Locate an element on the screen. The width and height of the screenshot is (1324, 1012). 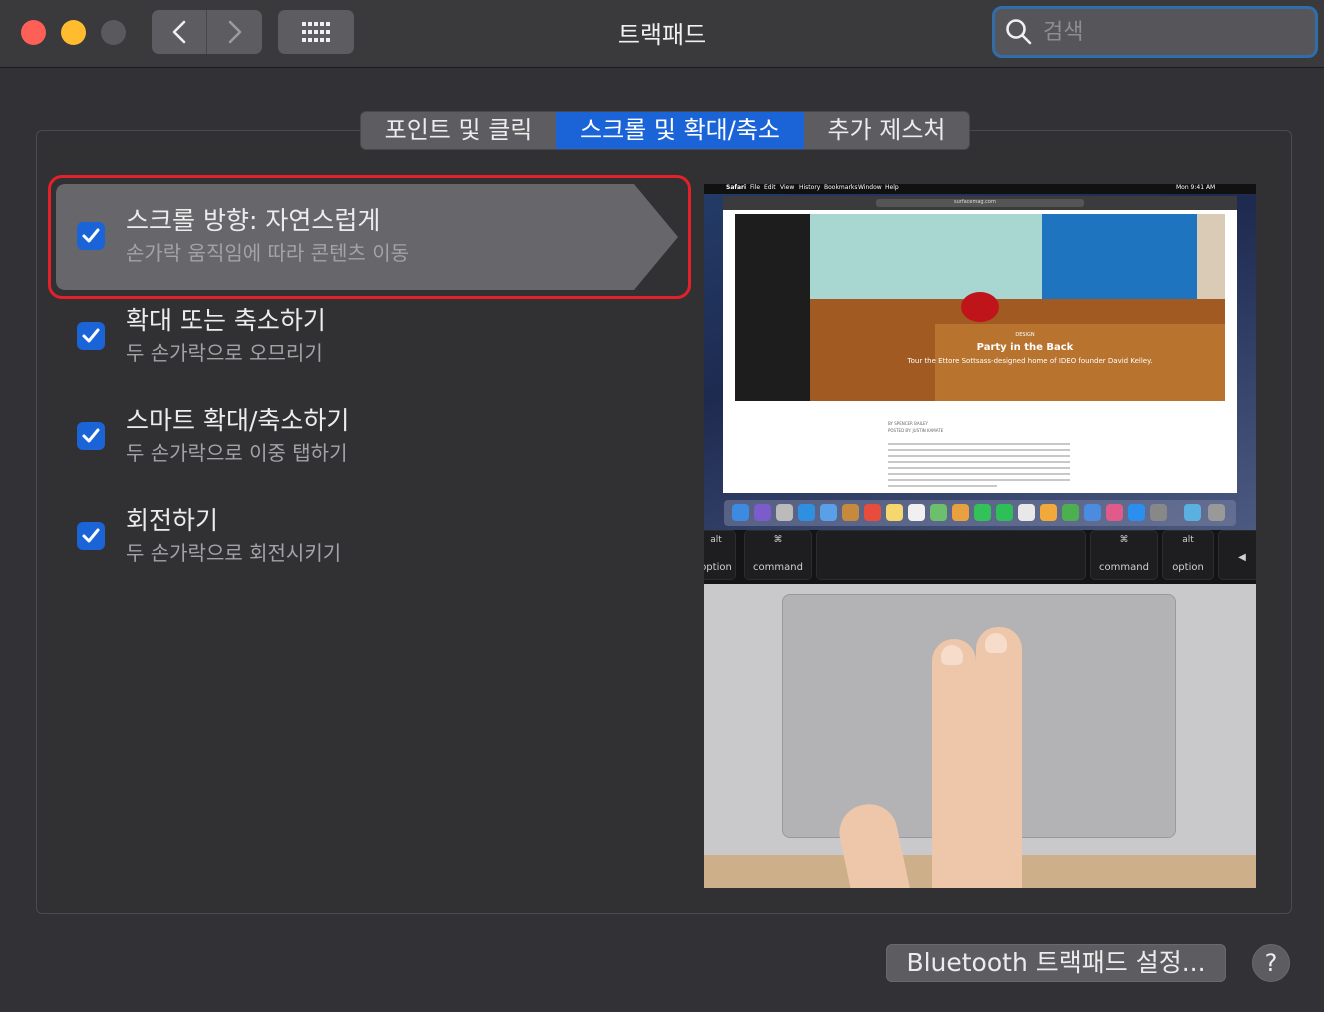
preview-browser-toolbar: surfacemag.com is located at coordinates (980, 203).